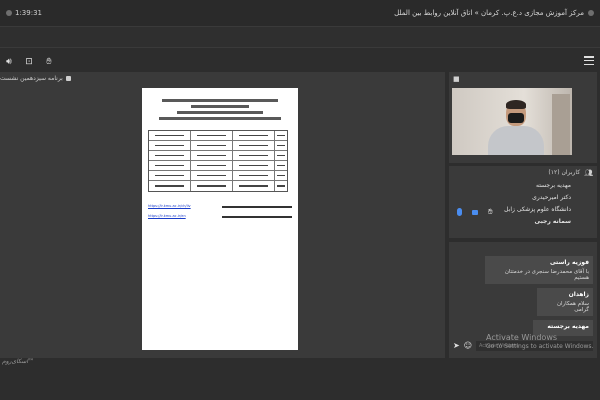 The width and height of the screenshot is (600, 400). Describe the element at coordinates (167, 216) in the screenshot. I see `document-link-2: https://lr.kmu.ac.ir/en` at that location.